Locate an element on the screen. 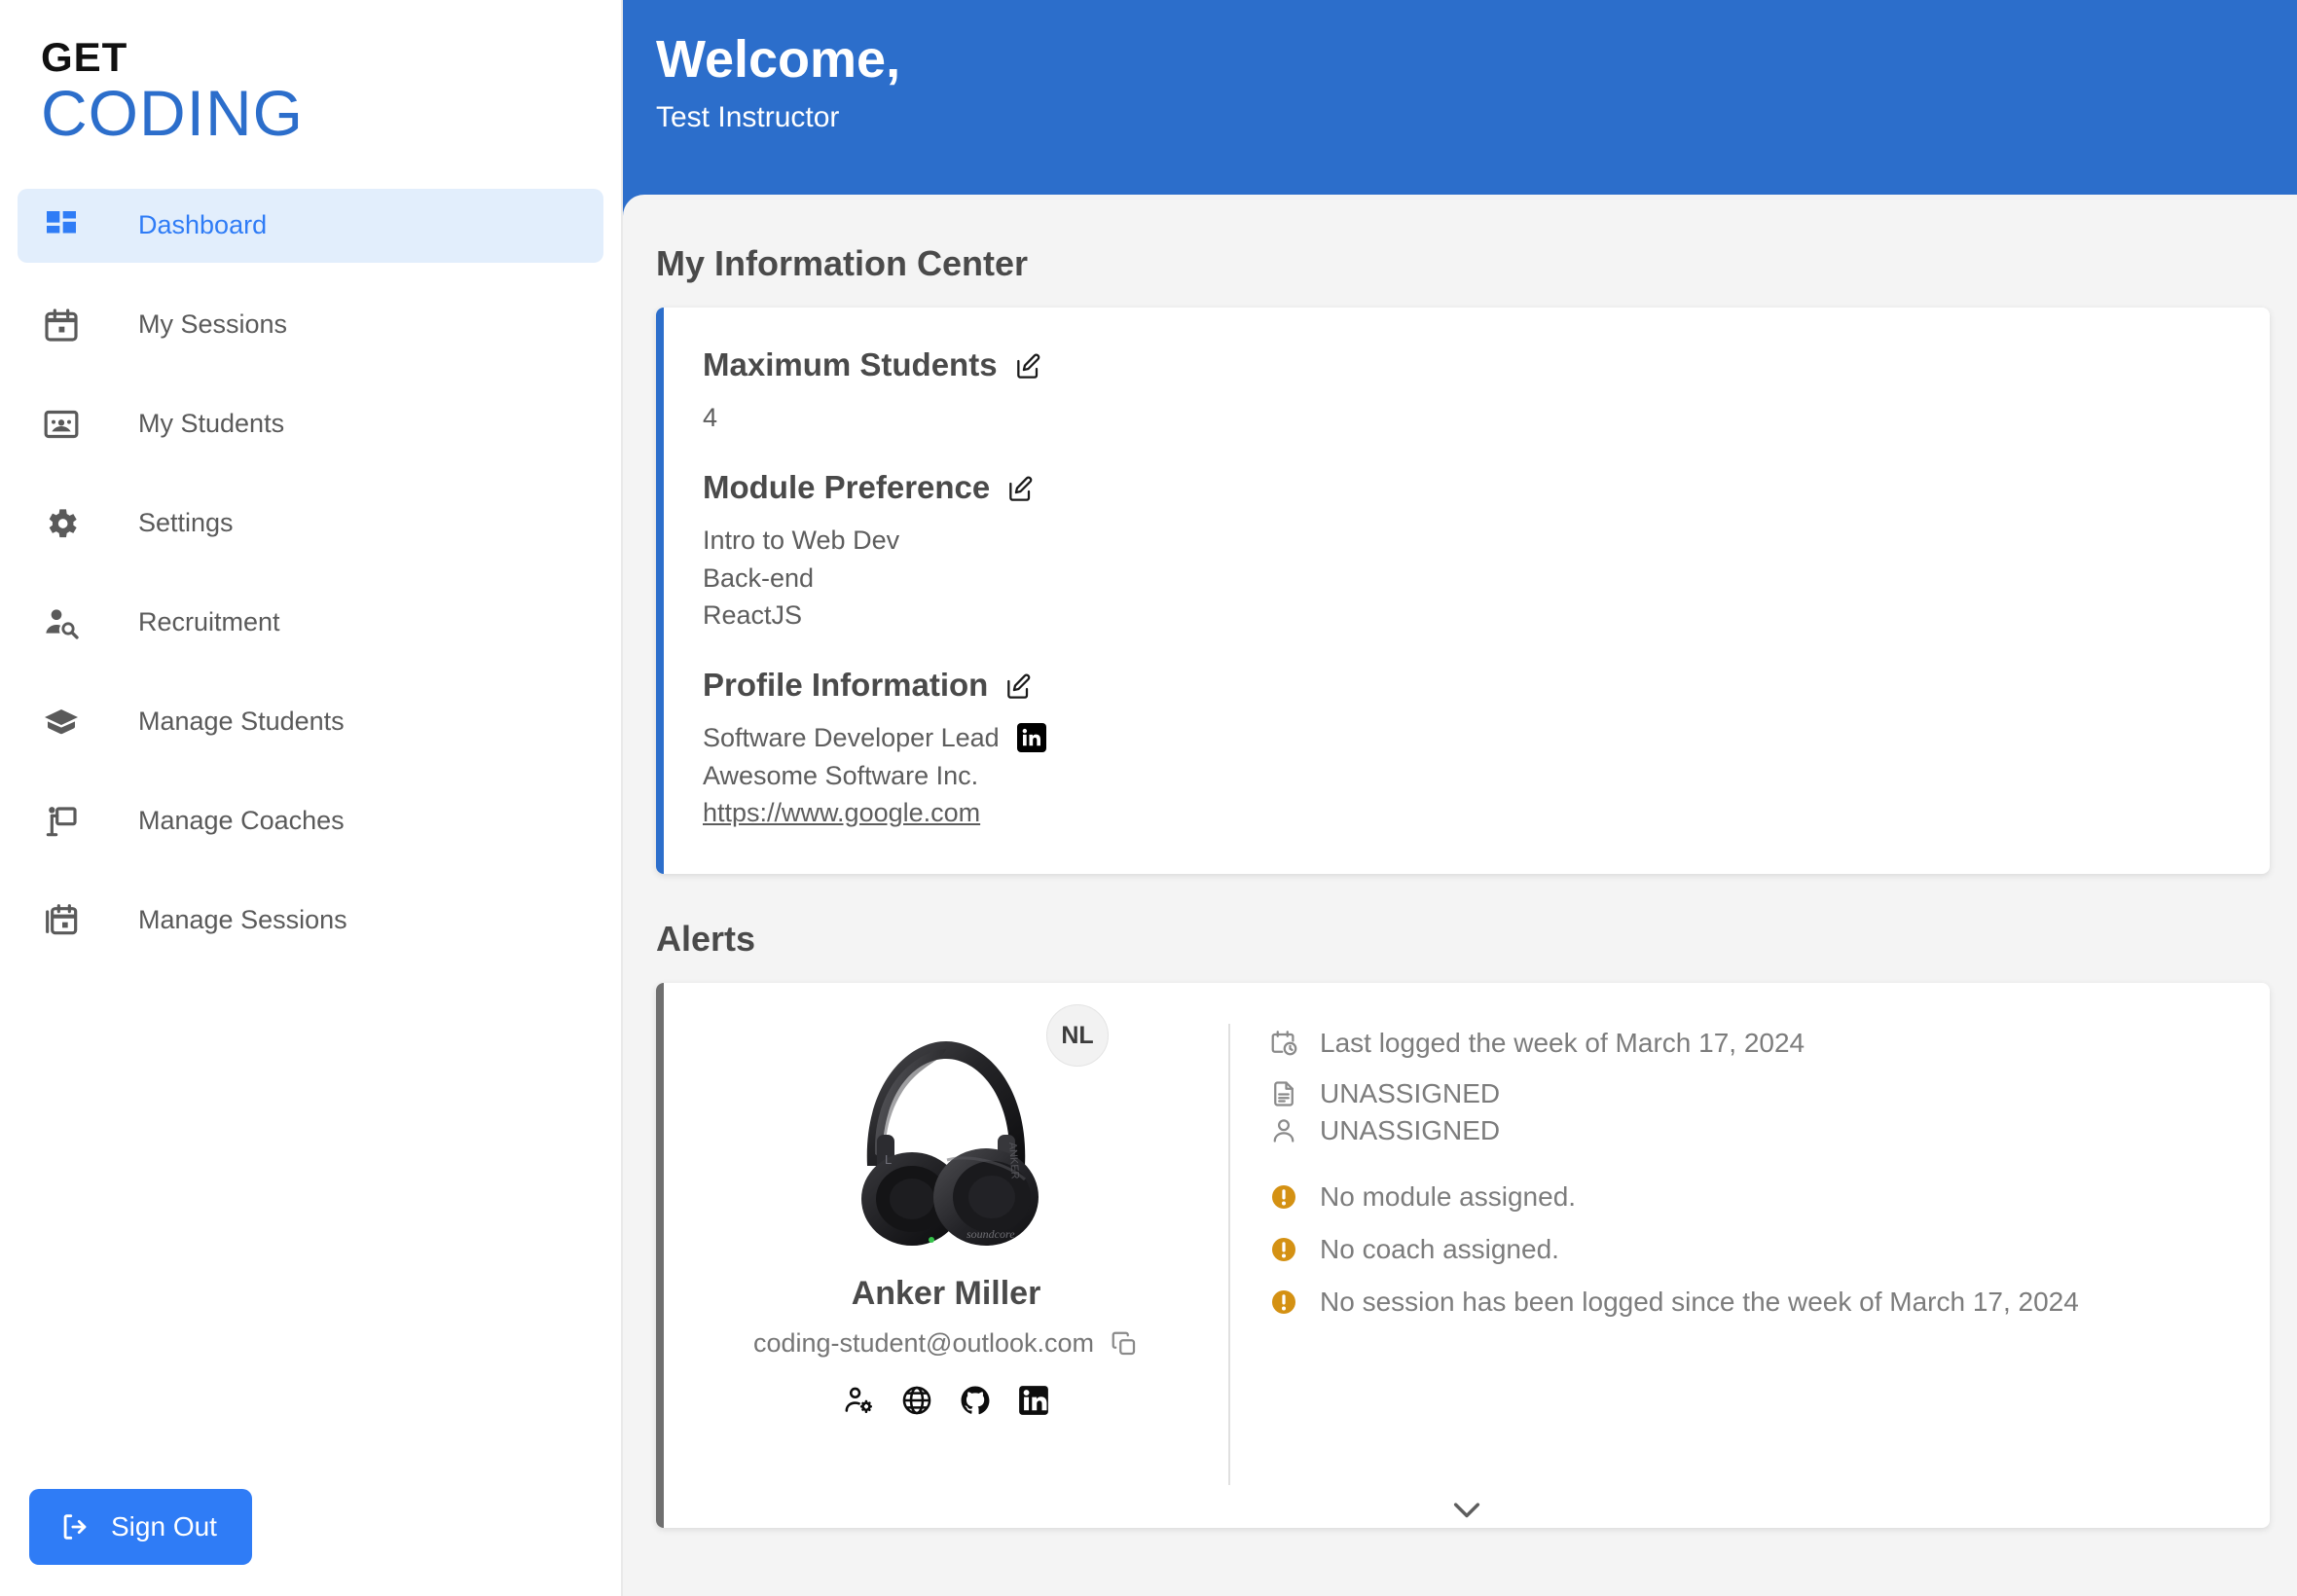 Image resolution: width=2297 pixels, height=1596 pixels. presenter-icon is located at coordinates (61, 821).